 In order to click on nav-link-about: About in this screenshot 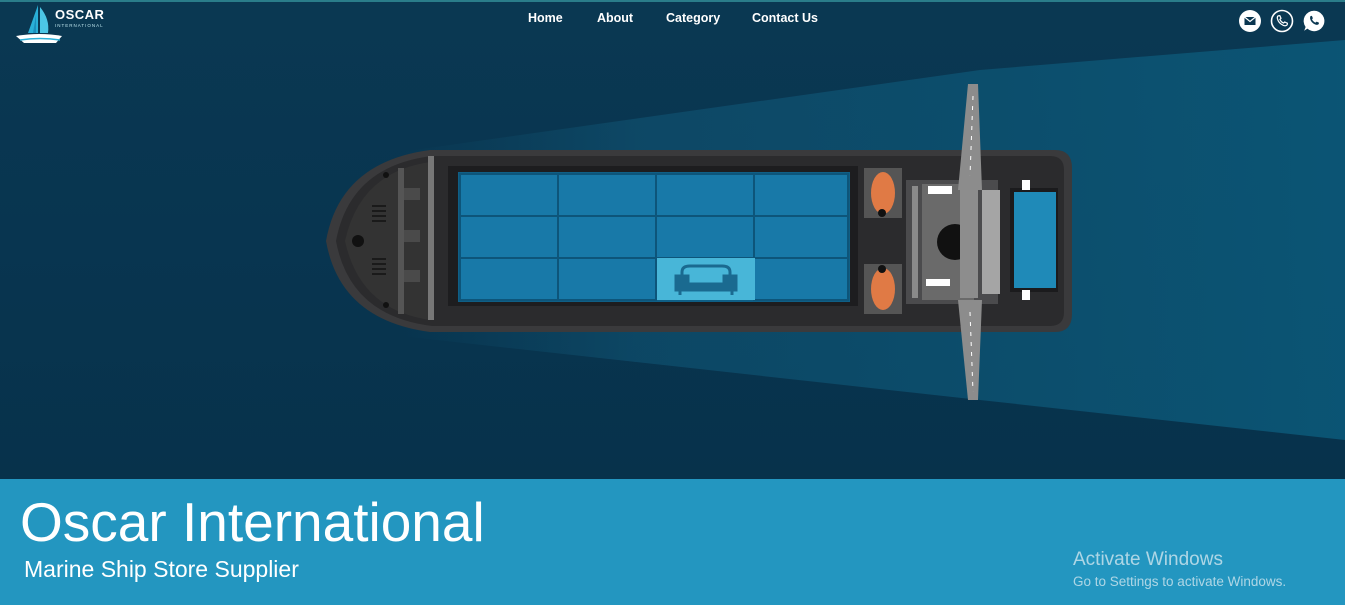, I will do `click(615, 18)`.